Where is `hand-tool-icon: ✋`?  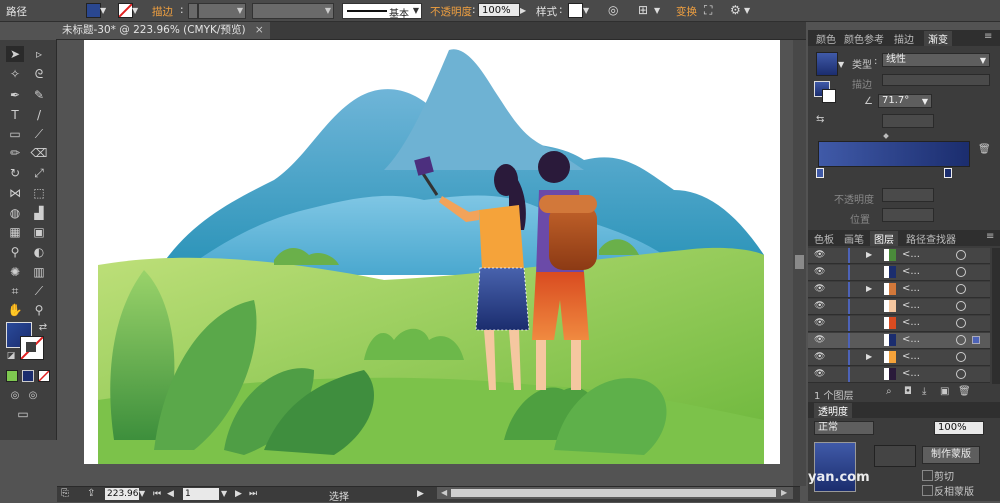 hand-tool-icon: ✋ is located at coordinates (15, 310).